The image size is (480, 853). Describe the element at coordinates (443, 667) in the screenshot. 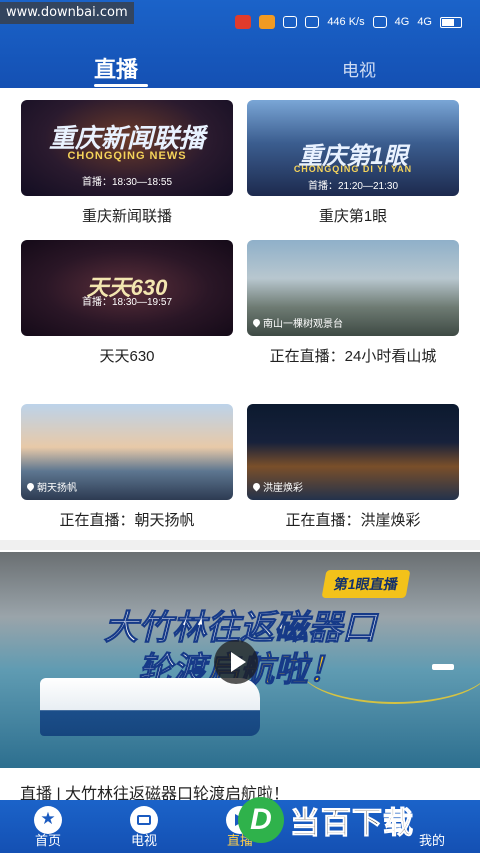

I see `boat-image` at that location.